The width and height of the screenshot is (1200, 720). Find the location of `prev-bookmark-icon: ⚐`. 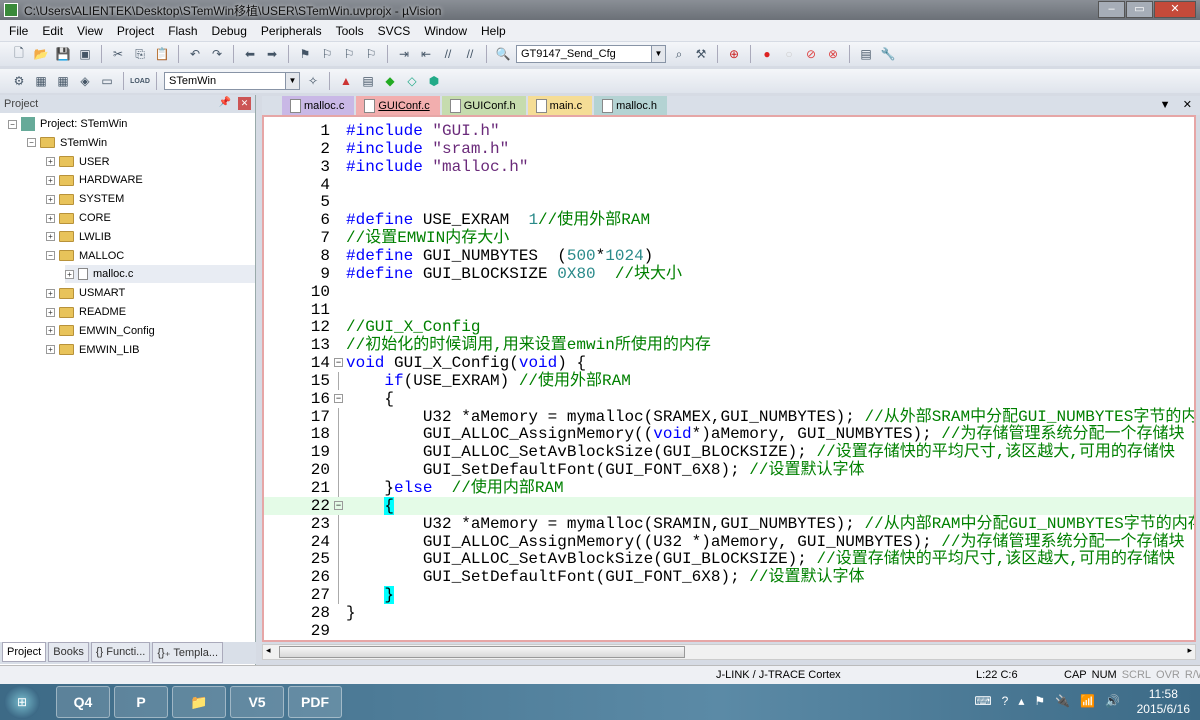

prev-bookmark-icon: ⚐ is located at coordinates (327, 54).